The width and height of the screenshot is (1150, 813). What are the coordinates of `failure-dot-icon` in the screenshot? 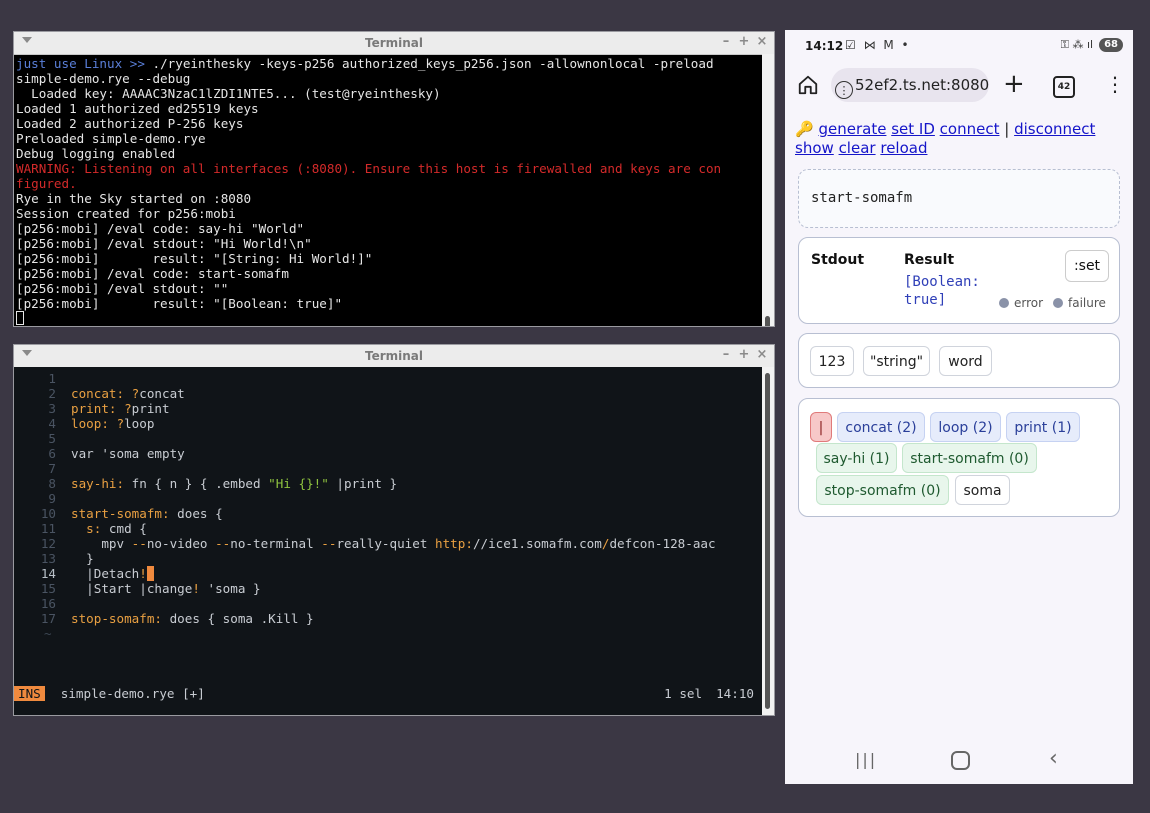 It's located at (1058, 303).